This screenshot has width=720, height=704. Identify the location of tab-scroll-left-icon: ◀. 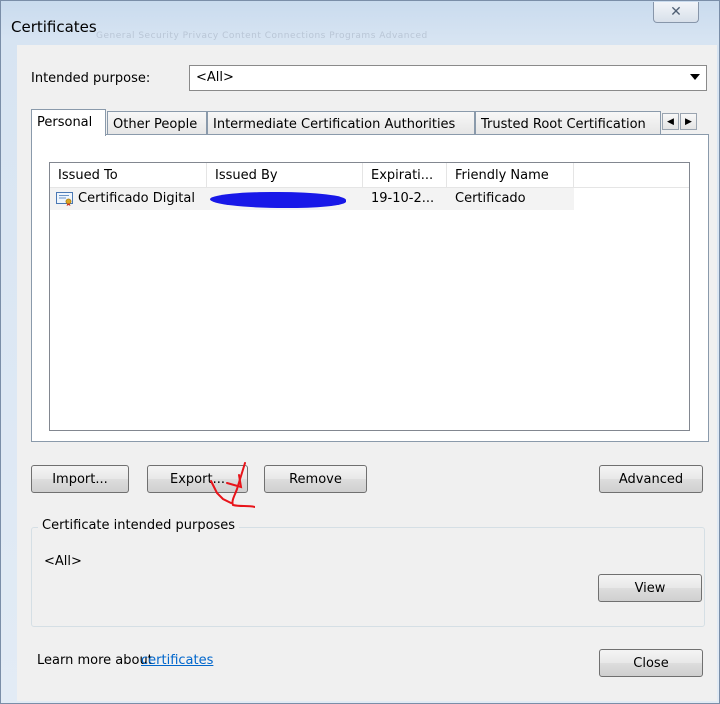
(670, 121).